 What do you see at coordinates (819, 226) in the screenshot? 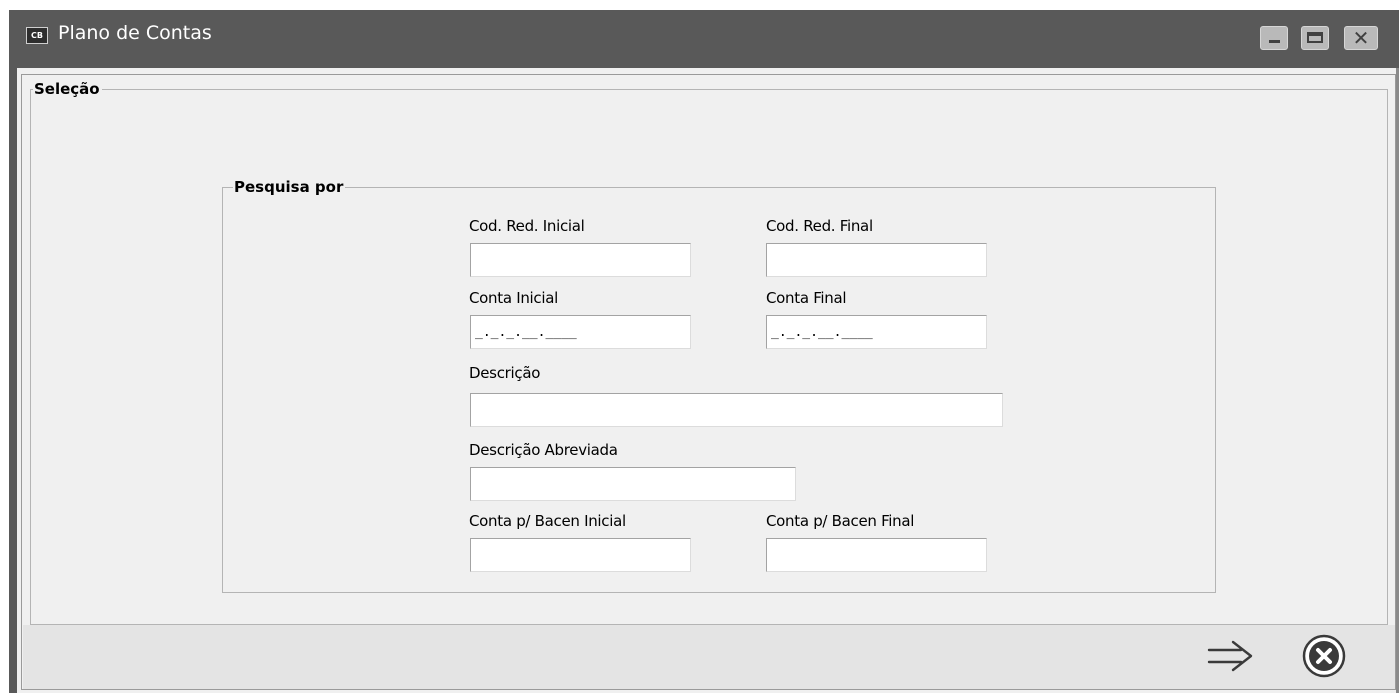
I see `cod-red-final-label: Cod. Red. Final` at bounding box center [819, 226].